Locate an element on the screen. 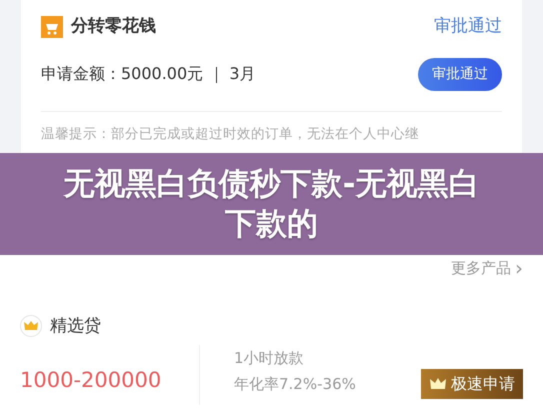 The width and height of the screenshot is (543, 408). approved-button: 审批通过 is located at coordinates (460, 74).